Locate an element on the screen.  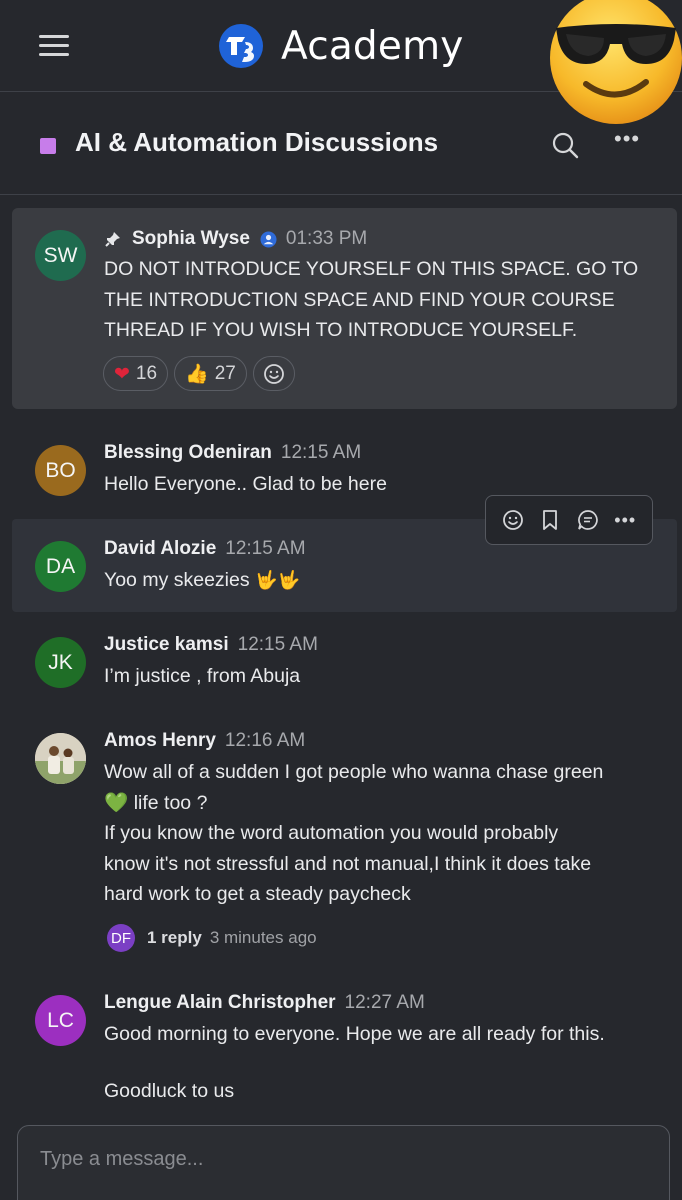
profile-photo-icon is located at coordinates (60, 758).